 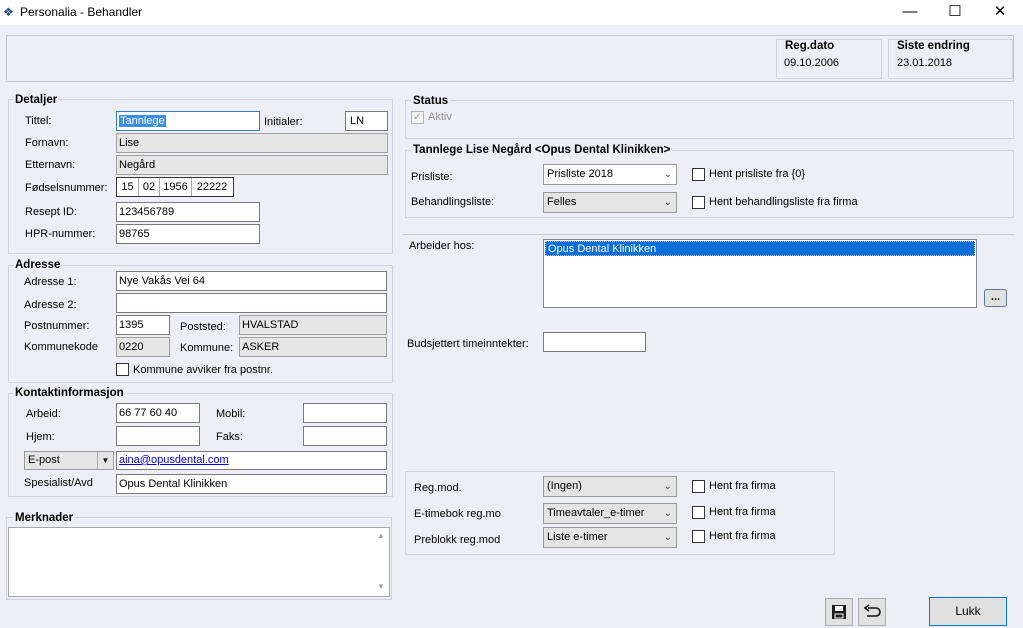 What do you see at coordinates (81, 12) in the screenshot?
I see `window-title: Personalia - Behandler` at bounding box center [81, 12].